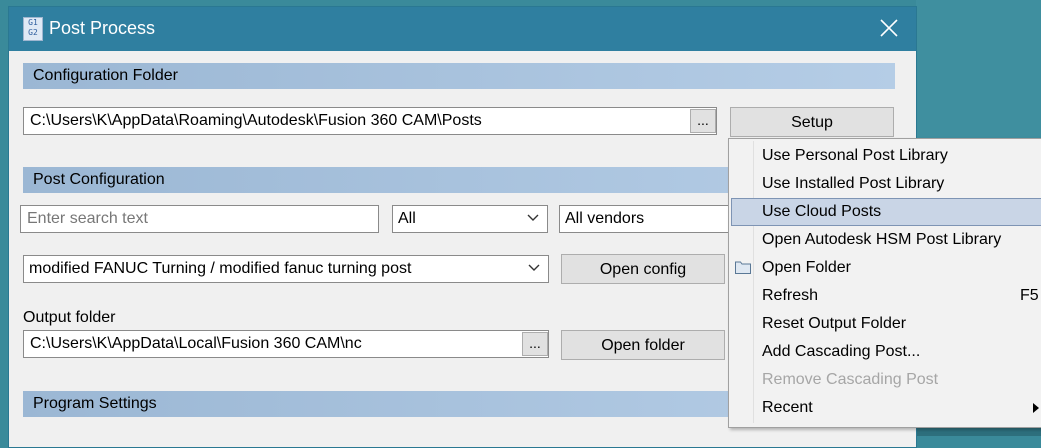 The width and height of the screenshot is (1041, 448). I want to click on window-title: Post Process, so click(102, 28).